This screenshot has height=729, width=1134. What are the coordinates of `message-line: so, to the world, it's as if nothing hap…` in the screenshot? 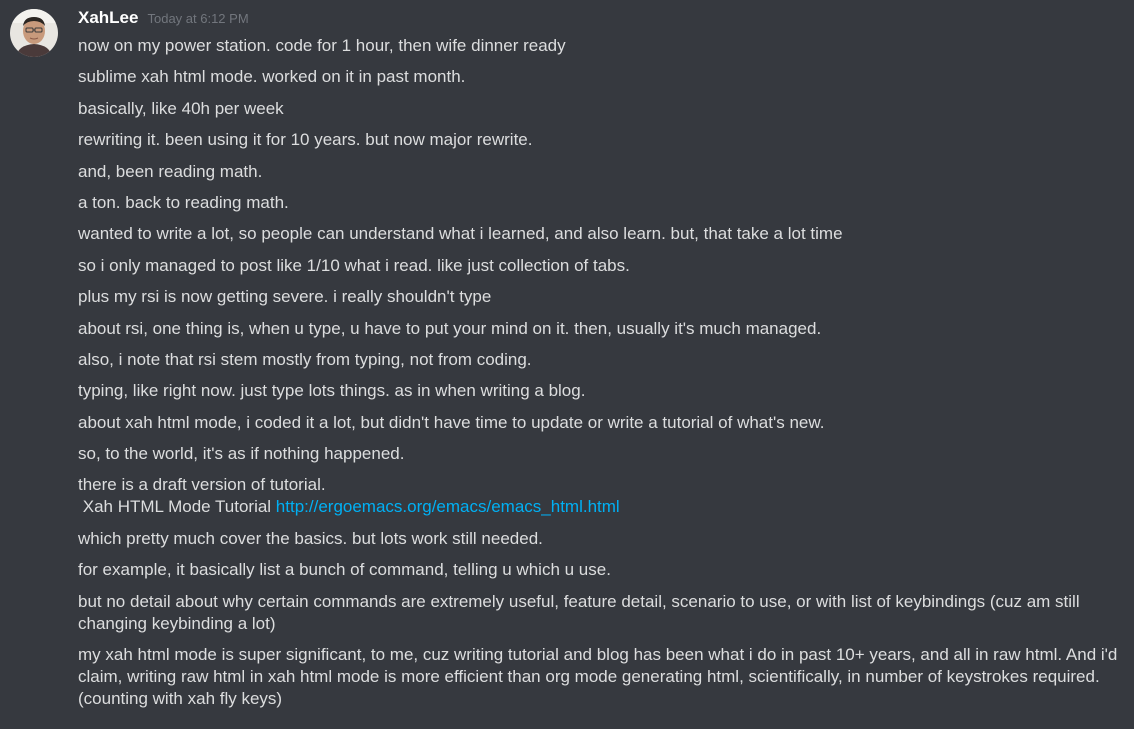 It's located at (241, 454).